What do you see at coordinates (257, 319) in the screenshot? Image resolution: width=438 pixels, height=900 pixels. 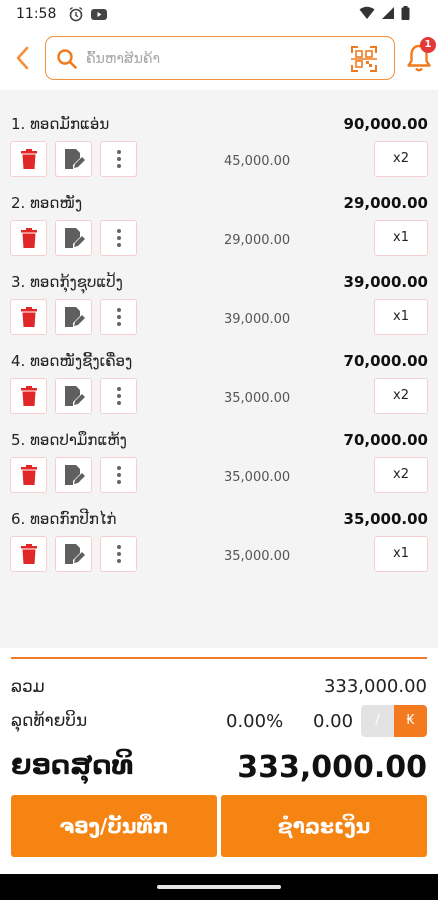 I see `item-unit-price: 39,000.00` at bounding box center [257, 319].